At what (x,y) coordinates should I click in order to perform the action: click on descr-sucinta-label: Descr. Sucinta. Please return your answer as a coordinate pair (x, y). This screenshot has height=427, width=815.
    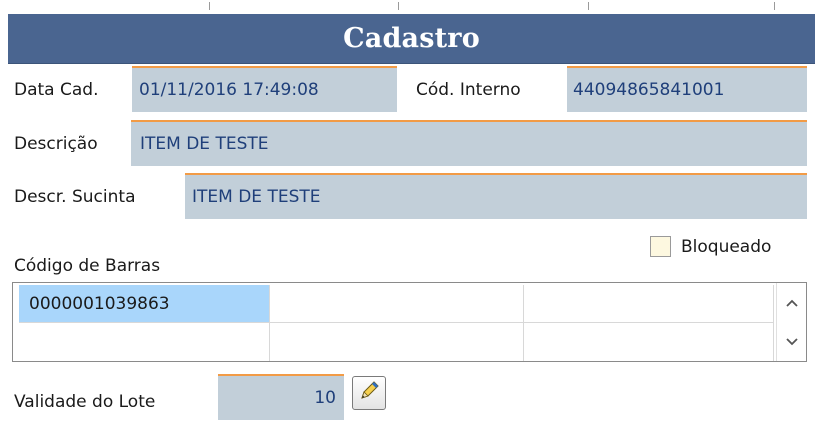
    Looking at the image, I should click on (75, 197).